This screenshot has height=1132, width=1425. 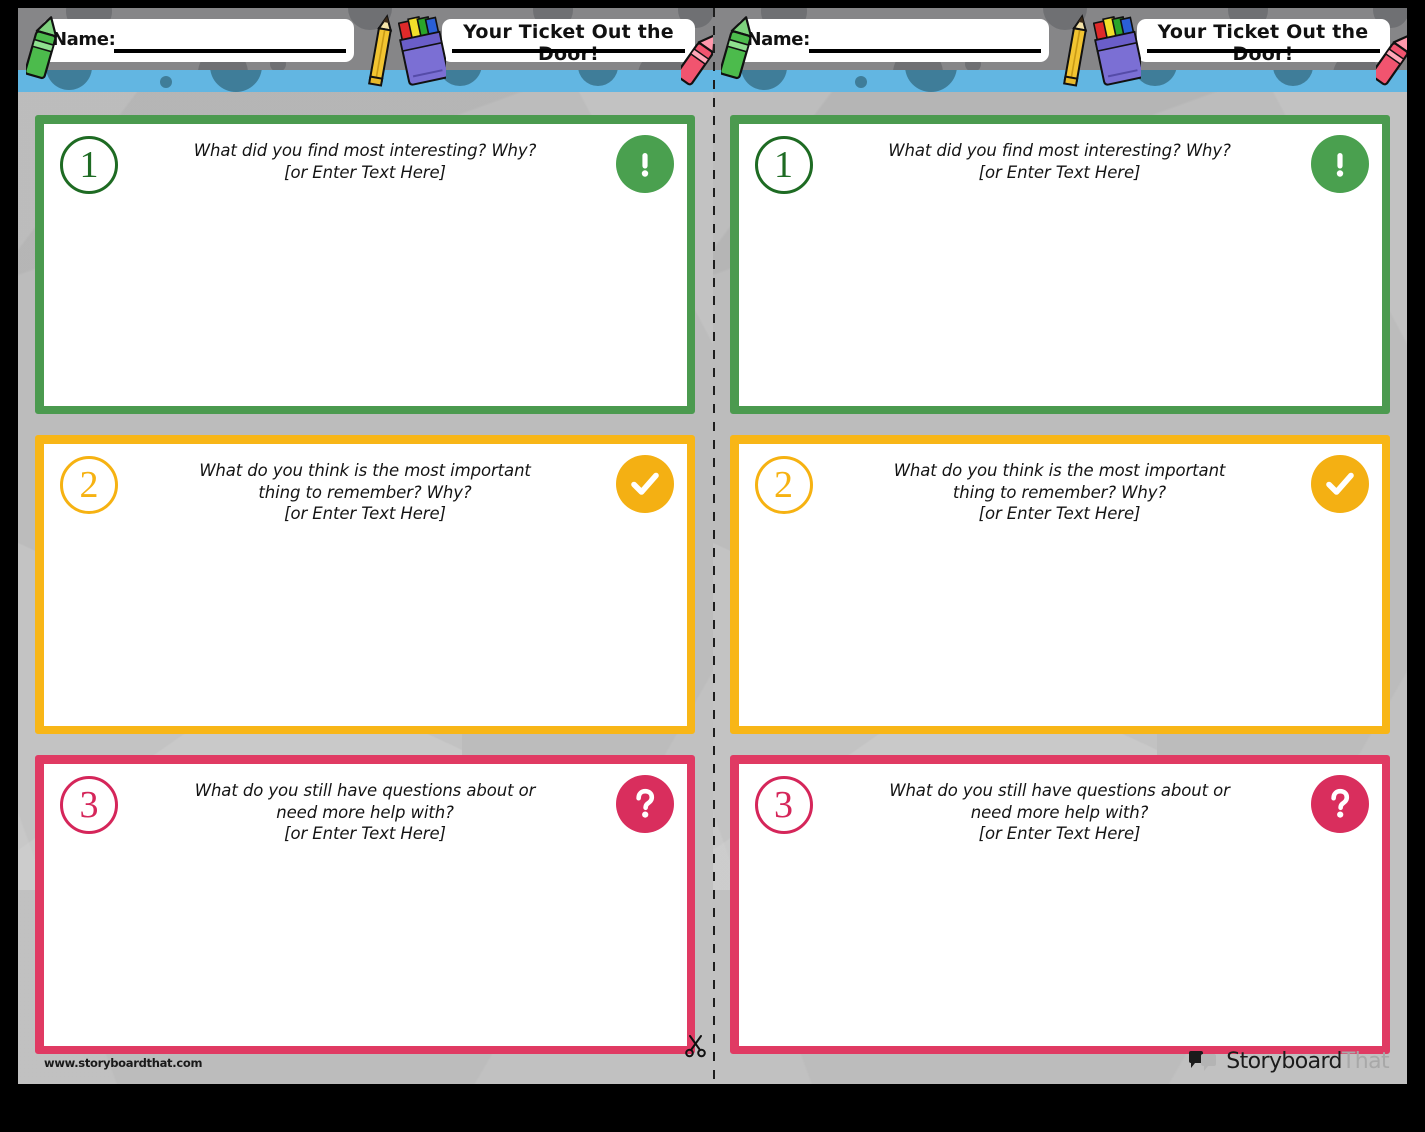 I want to click on worksheet-title-box-right: Your Ticket Out the Door!, so click(x=1263, y=40).